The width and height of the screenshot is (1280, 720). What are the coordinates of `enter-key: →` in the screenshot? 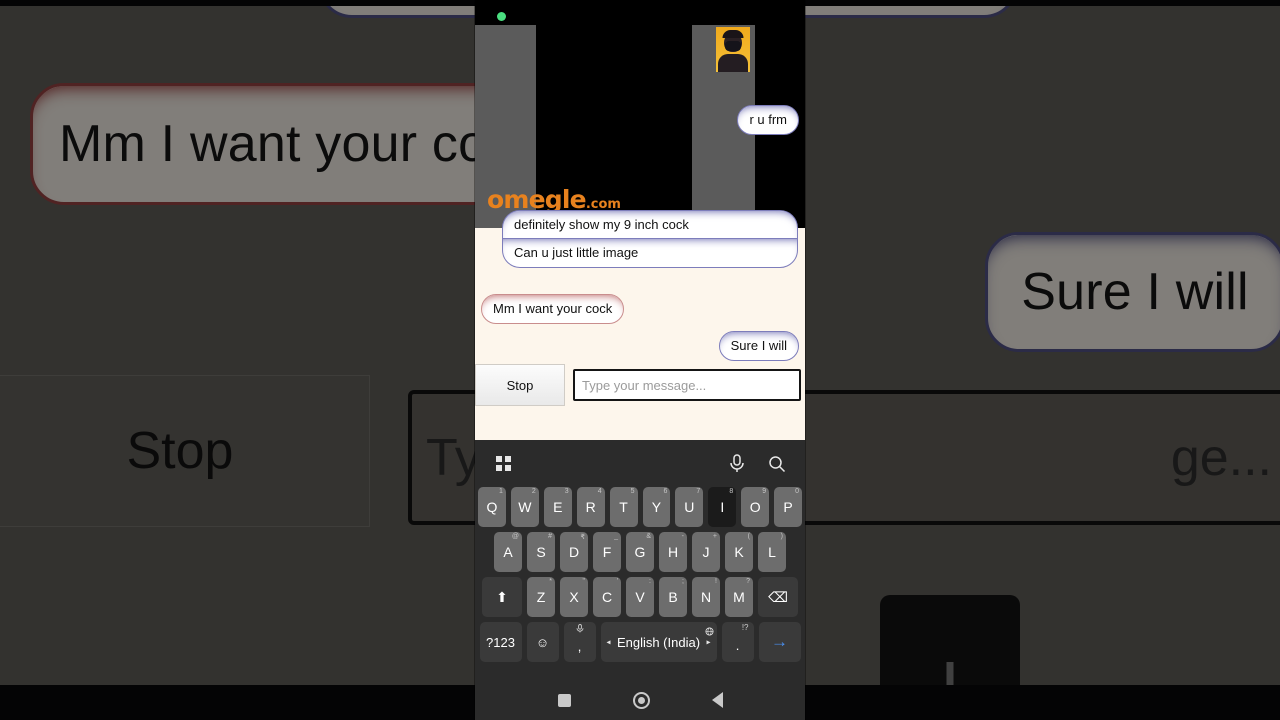 It's located at (779, 642).